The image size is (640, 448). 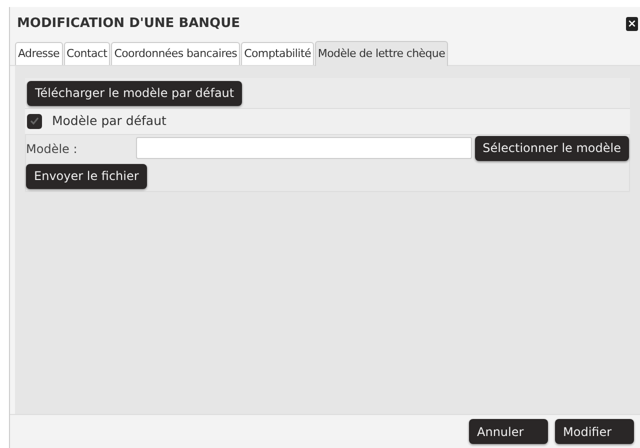 What do you see at coordinates (594, 431) in the screenshot?
I see `dialog-button: Modifier` at bounding box center [594, 431].